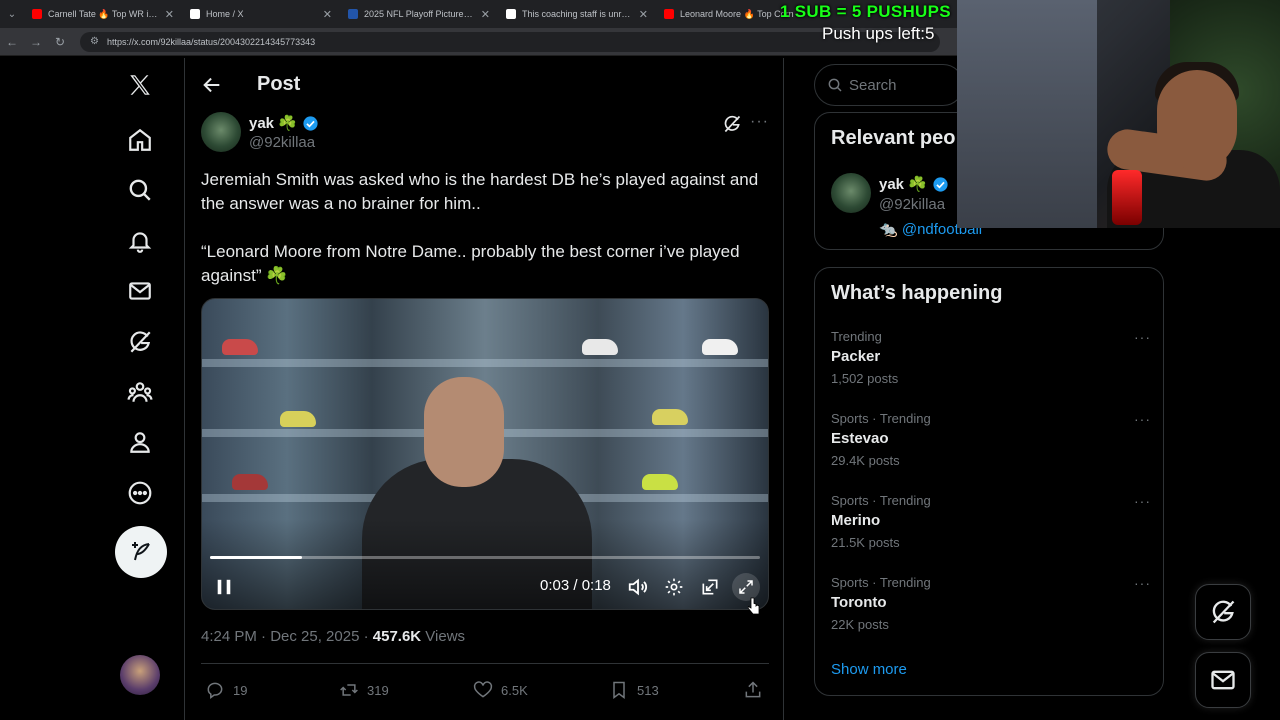 The width and height of the screenshot is (1280, 720). Describe the element at coordinates (851, 193) in the screenshot. I see `relevant-person-avatar` at that location.